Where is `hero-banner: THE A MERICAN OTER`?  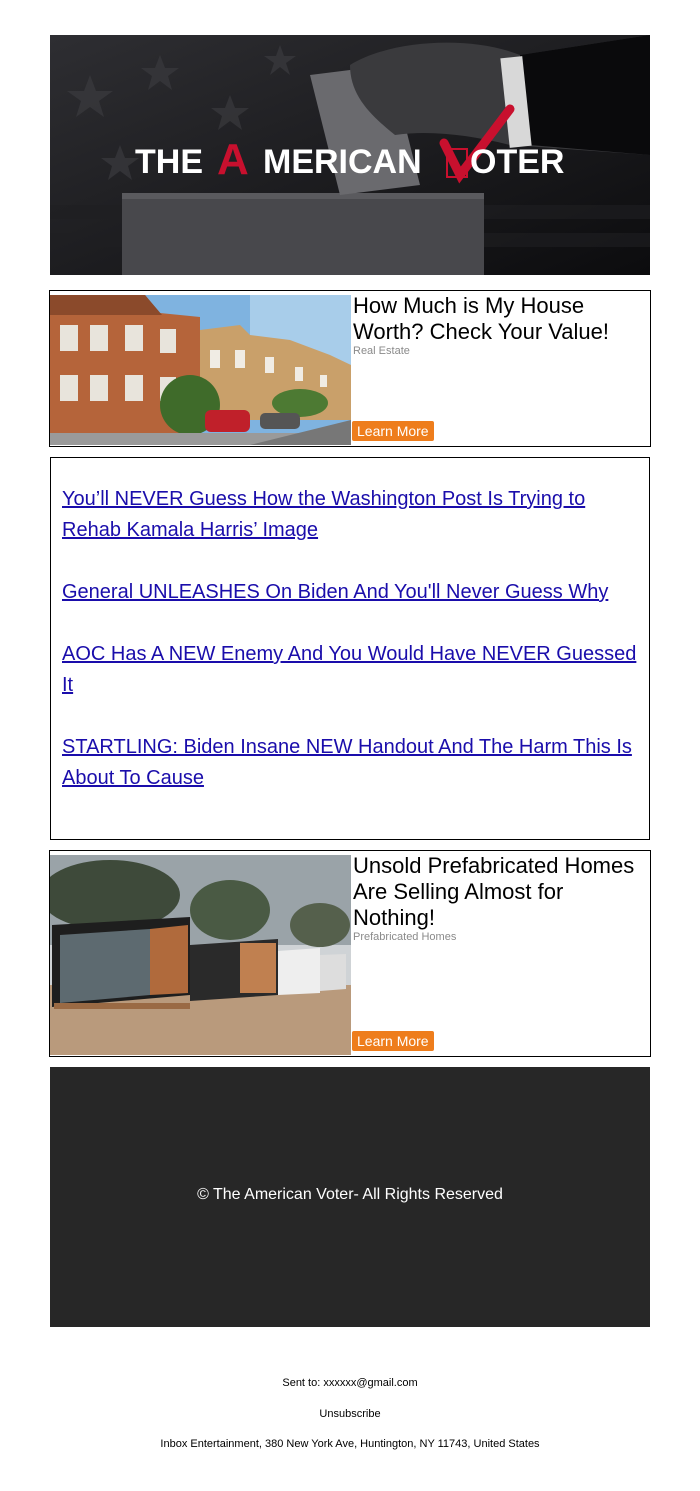 hero-banner: THE A MERICAN OTER is located at coordinates (350, 155).